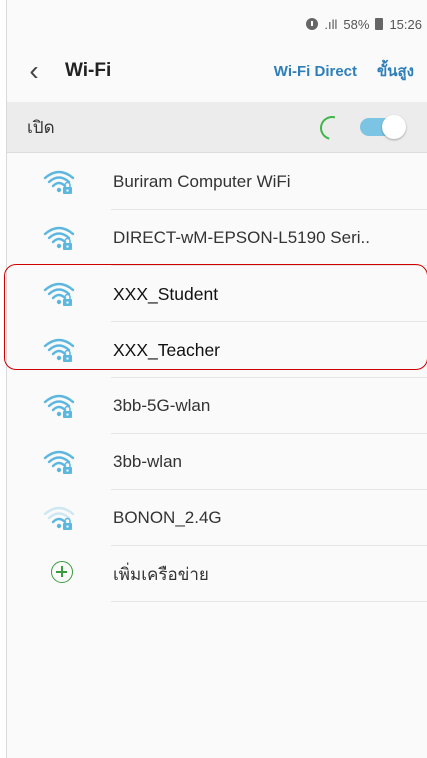 The image size is (427, 758). I want to click on page-title: Wi-Fi, so click(88, 70).